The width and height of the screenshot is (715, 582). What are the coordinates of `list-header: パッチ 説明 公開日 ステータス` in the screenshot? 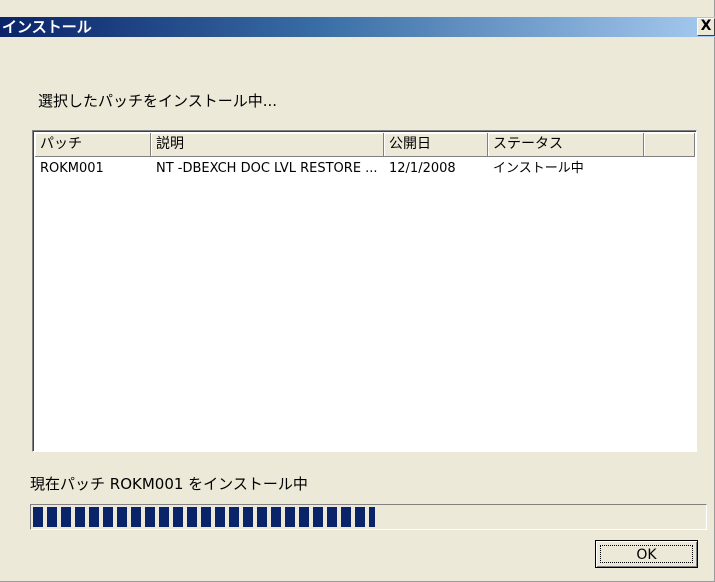 It's located at (365, 145).